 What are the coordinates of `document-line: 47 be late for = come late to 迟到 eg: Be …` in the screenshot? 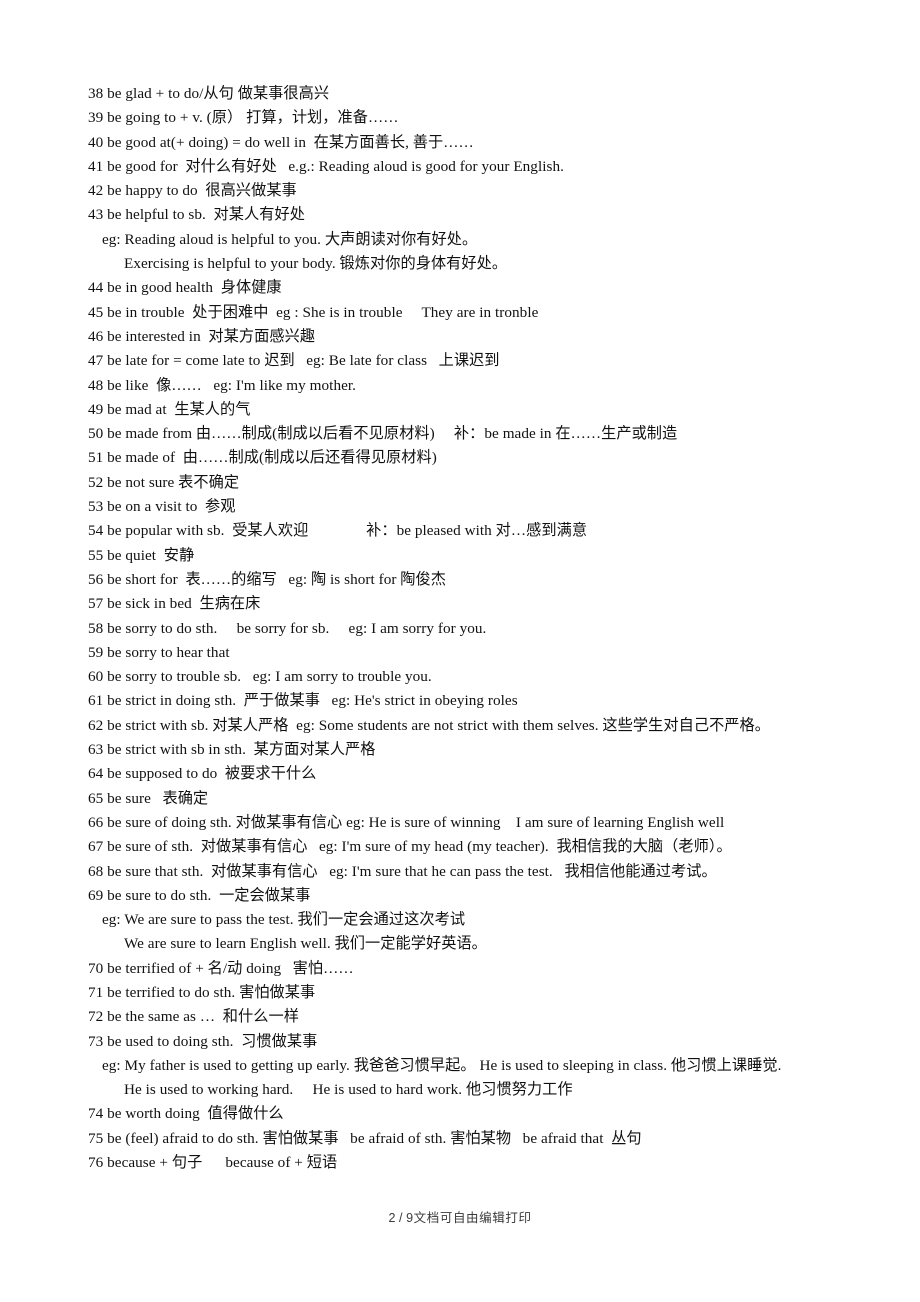 It's located at (294, 361).